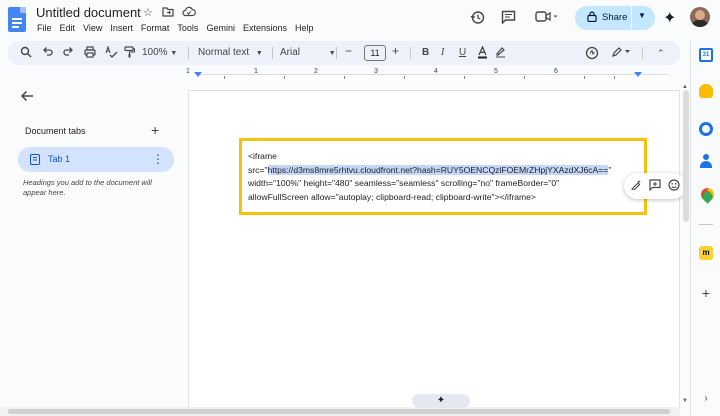 The width and height of the screenshot is (720, 416). What do you see at coordinates (198, 74) in the screenshot?
I see `left-indent-marker` at bounding box center [198, 74].